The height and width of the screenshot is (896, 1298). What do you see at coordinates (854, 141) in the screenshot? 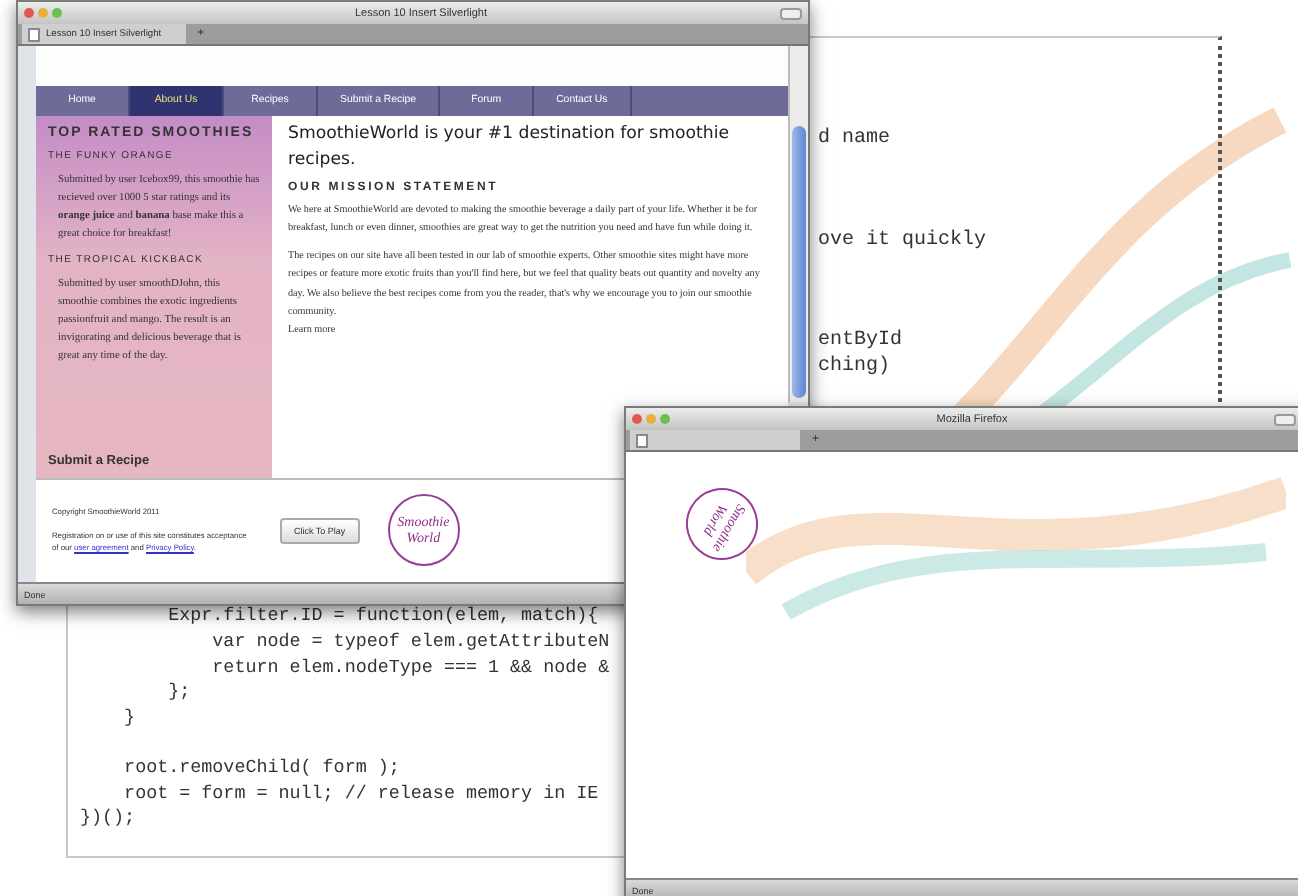
I see `code-line: d name` at bounding box center [854, 141].